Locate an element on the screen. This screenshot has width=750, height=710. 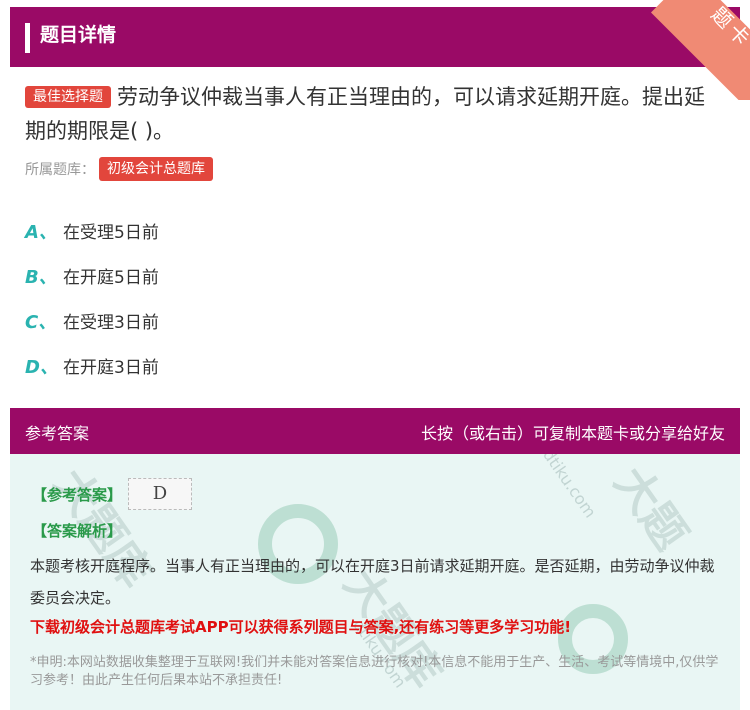
answer-value: D is located at coordinates (160, 494).